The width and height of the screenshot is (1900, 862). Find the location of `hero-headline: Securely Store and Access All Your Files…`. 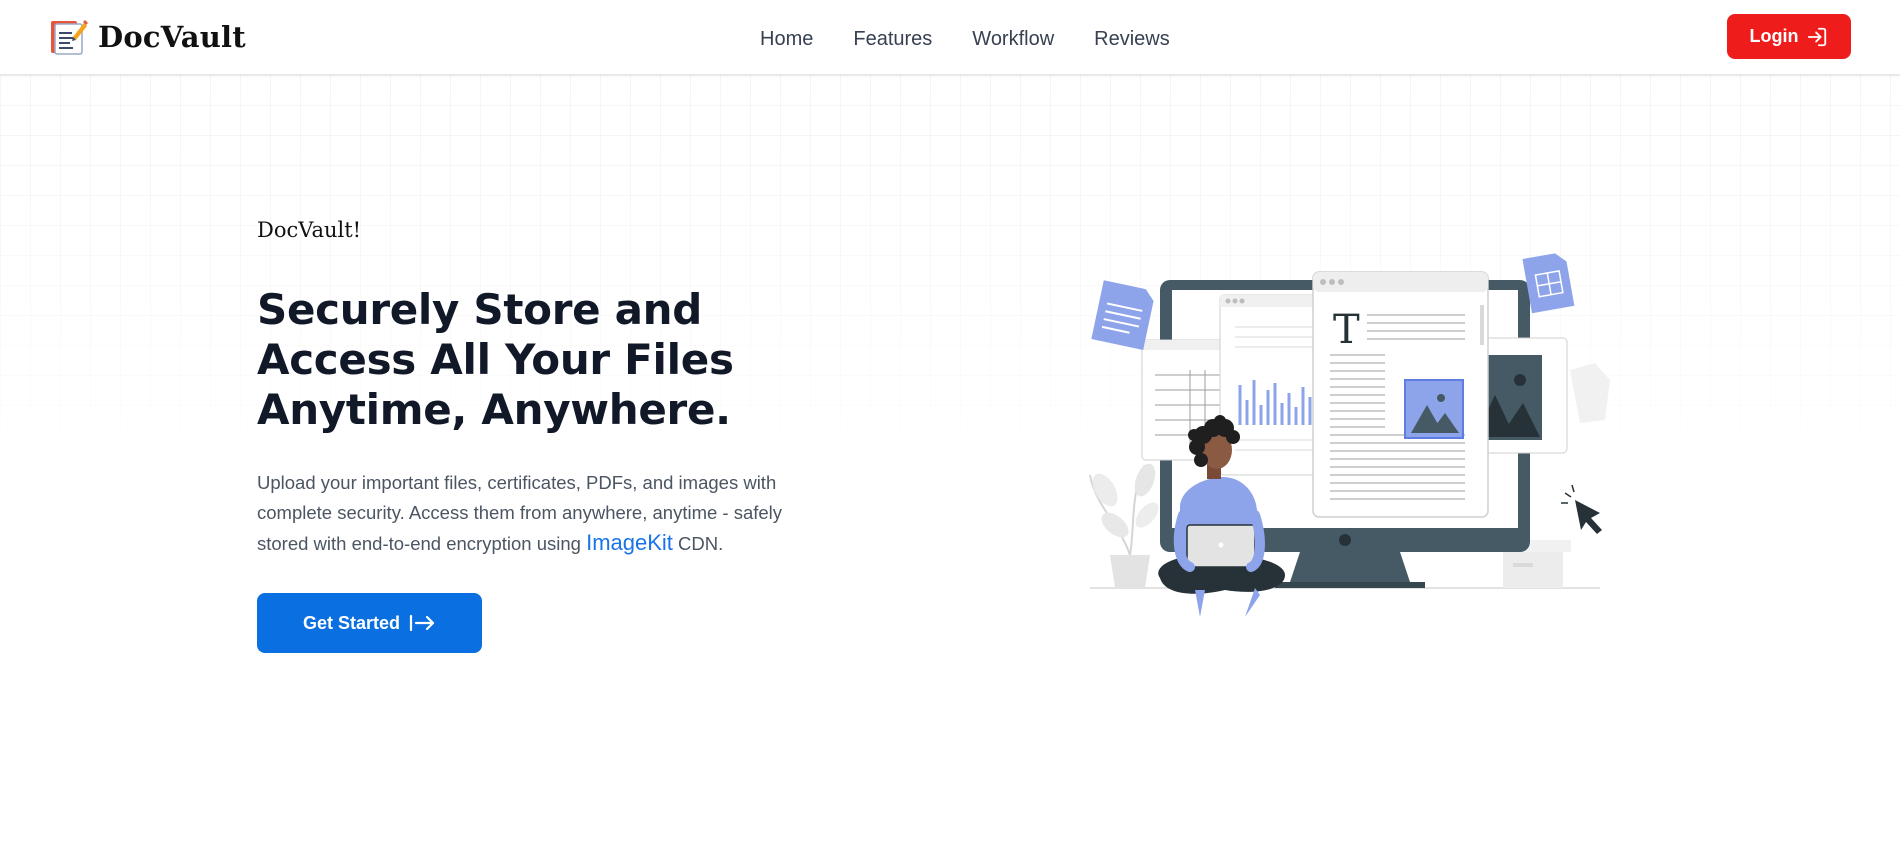

hero-headline: Securely Store and Access All Your Files… is located at coordinates (495, 359).